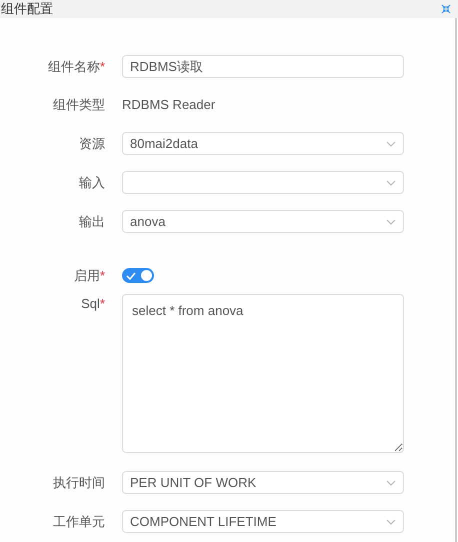  What do you see at coordinates (446, 9) in the screenshot?
I see `collapse-icon` at bounding box center [446, 9].